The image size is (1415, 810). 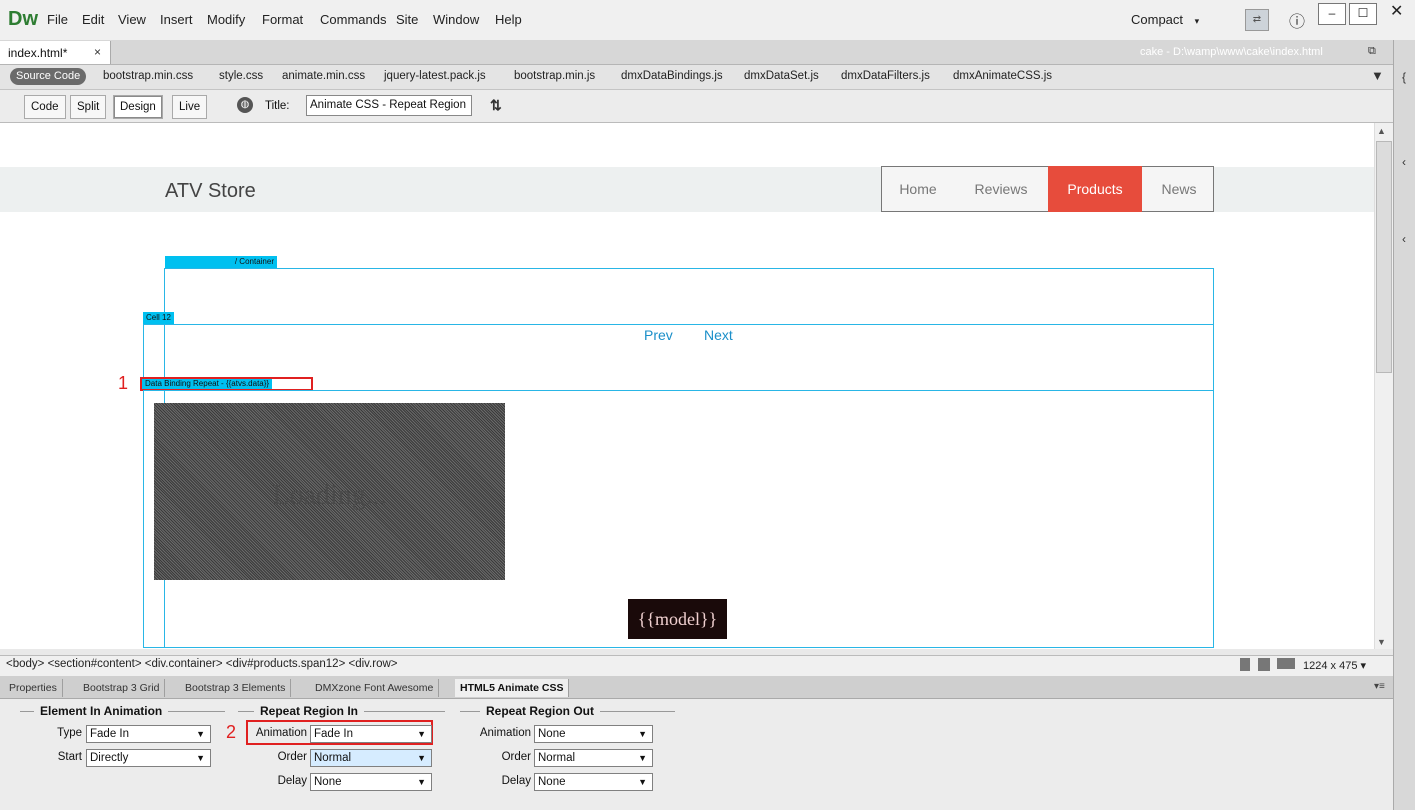 I want to click on design-view-button: Design, so click(x=138, y=107).